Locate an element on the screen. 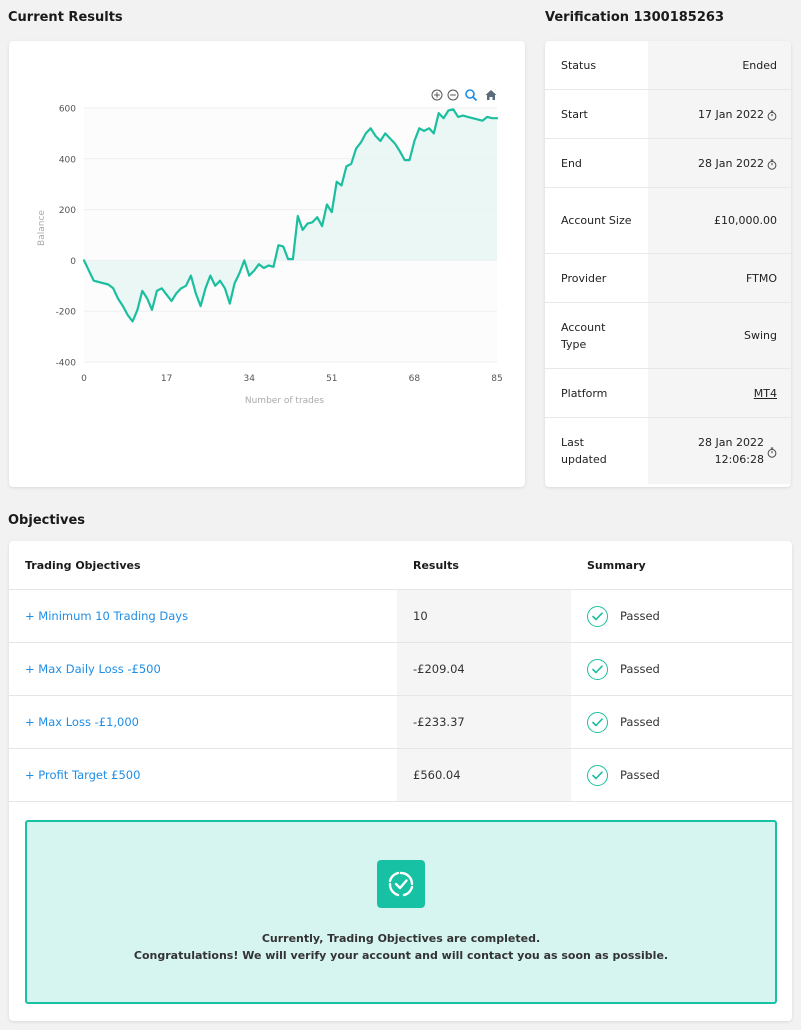  header-summary: Summary is located at coordinates (616, 565).